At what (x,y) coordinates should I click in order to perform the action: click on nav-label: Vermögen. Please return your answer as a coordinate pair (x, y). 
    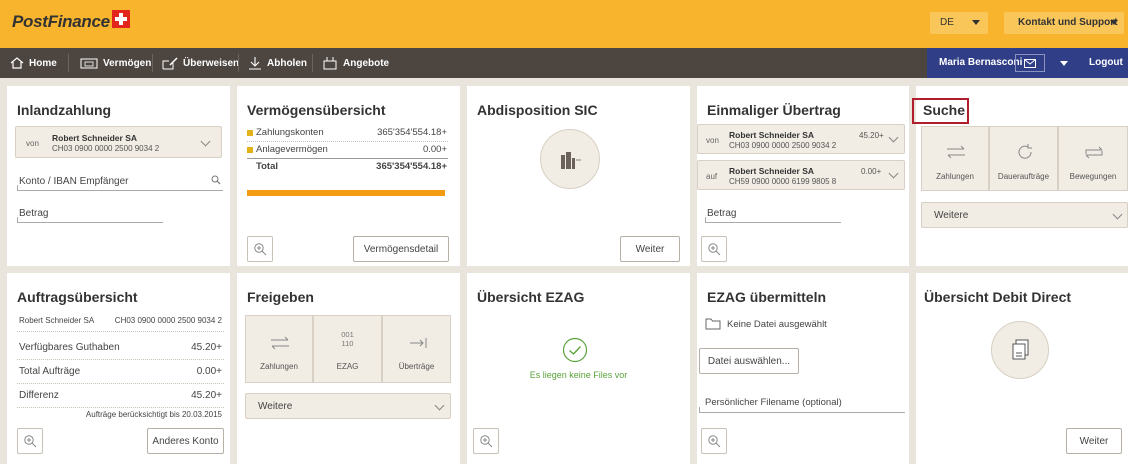
    Looking at the image, I should click on (127, 63).